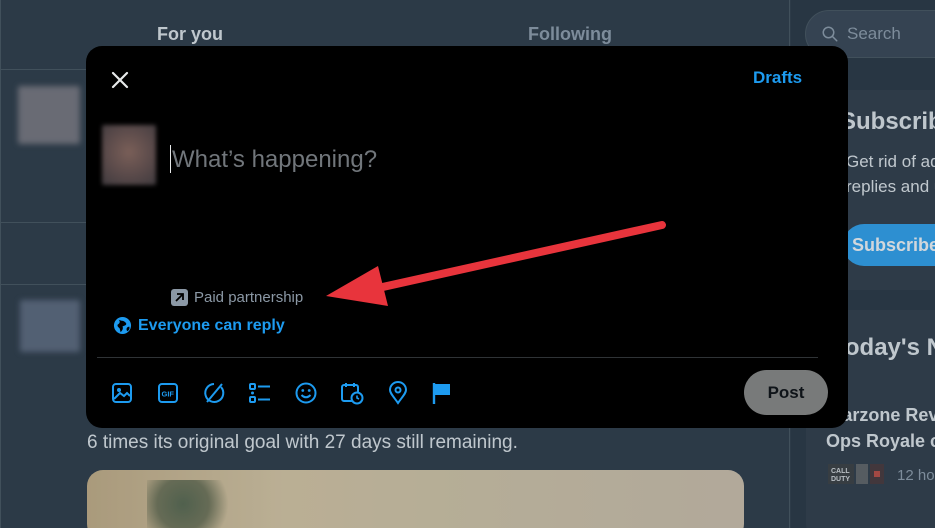  Describe the element at coordinates (170, 159) in the screenshot. I see `text-cursor` at that location.